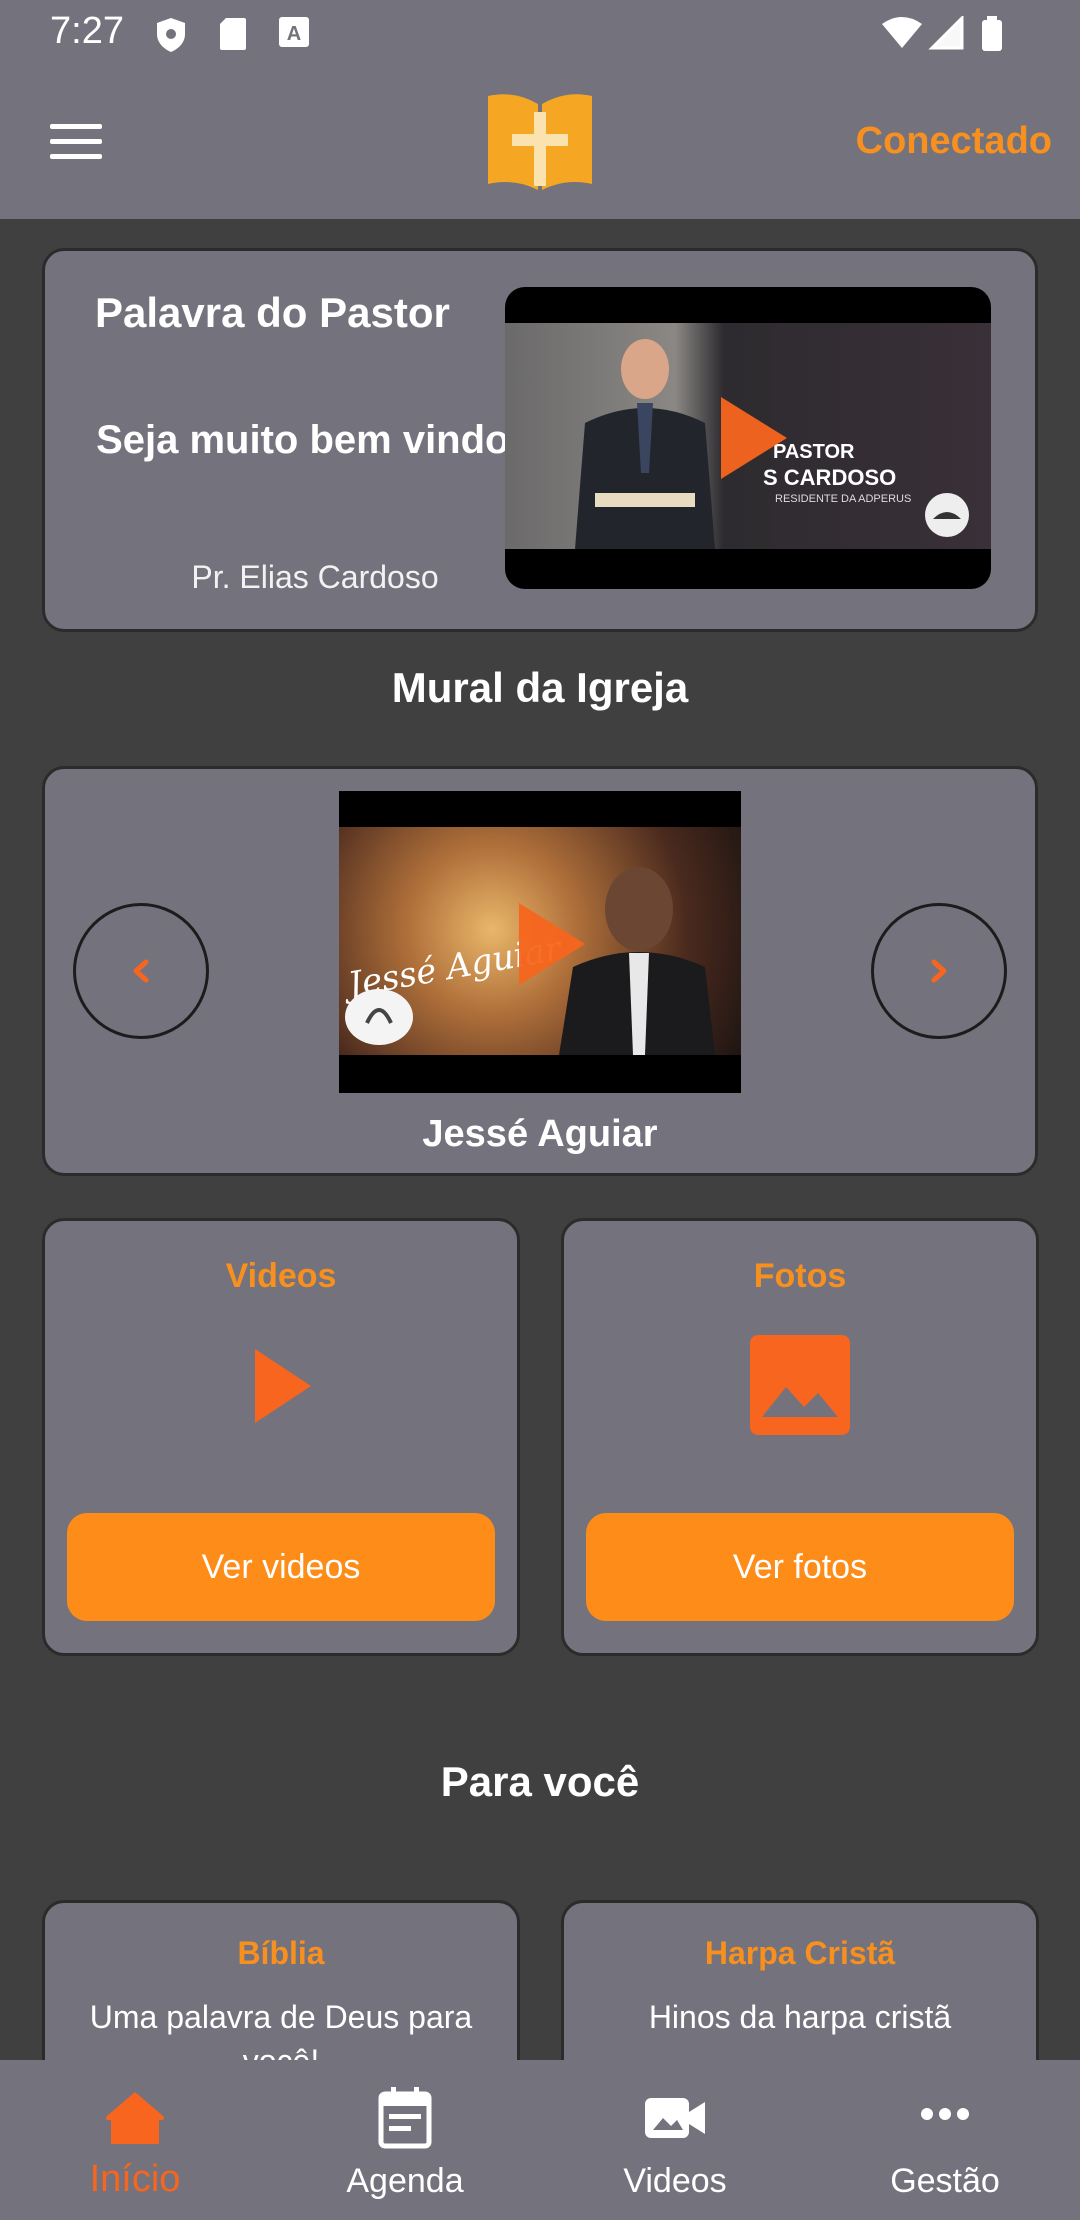  What do you see at coordinates (800, 1276) in the screenshot?
I see `photos-card-title: Fotos` at bounding box center [800, 1276].